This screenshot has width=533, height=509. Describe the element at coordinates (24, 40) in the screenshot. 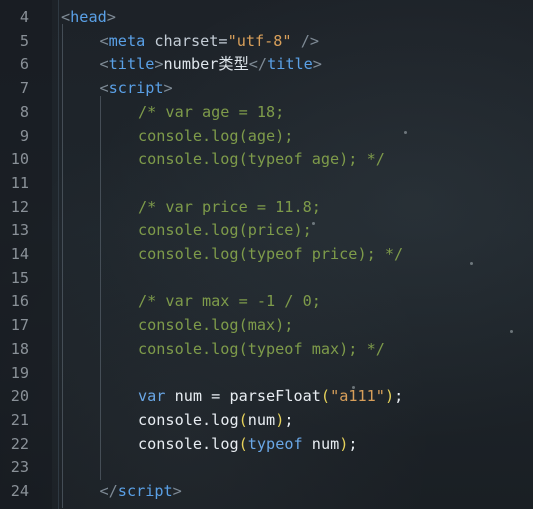

I see `line-number: 5` at that location.